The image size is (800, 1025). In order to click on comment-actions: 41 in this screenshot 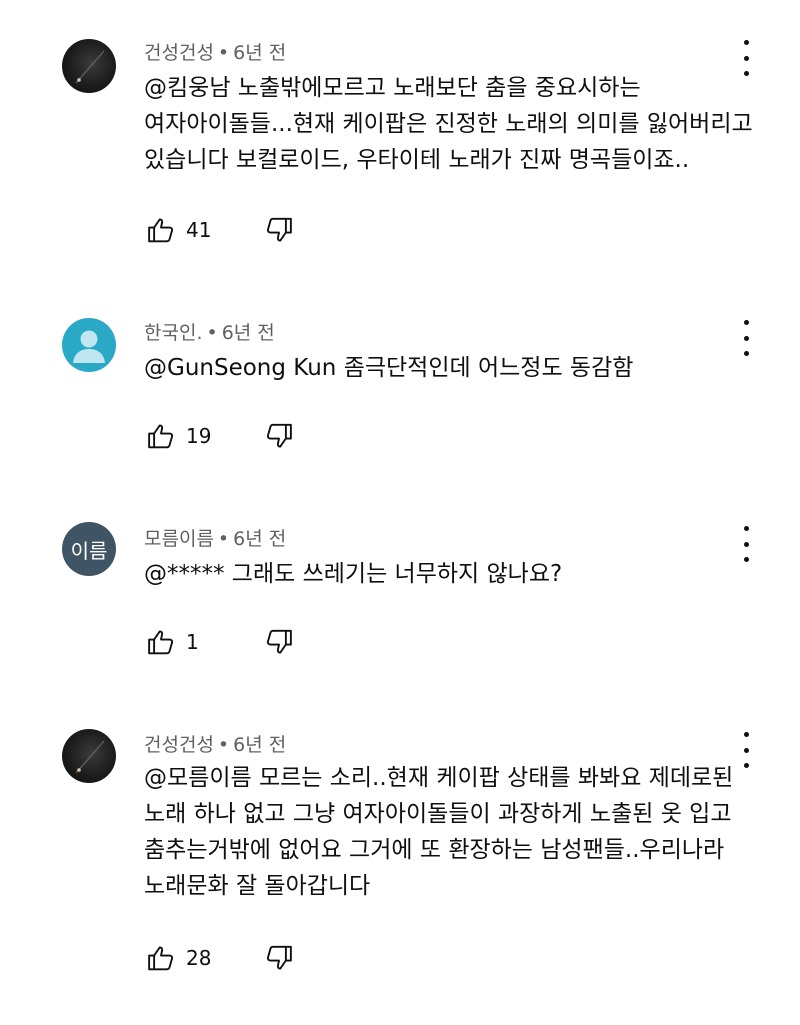, I will do `click(220, 230)`.